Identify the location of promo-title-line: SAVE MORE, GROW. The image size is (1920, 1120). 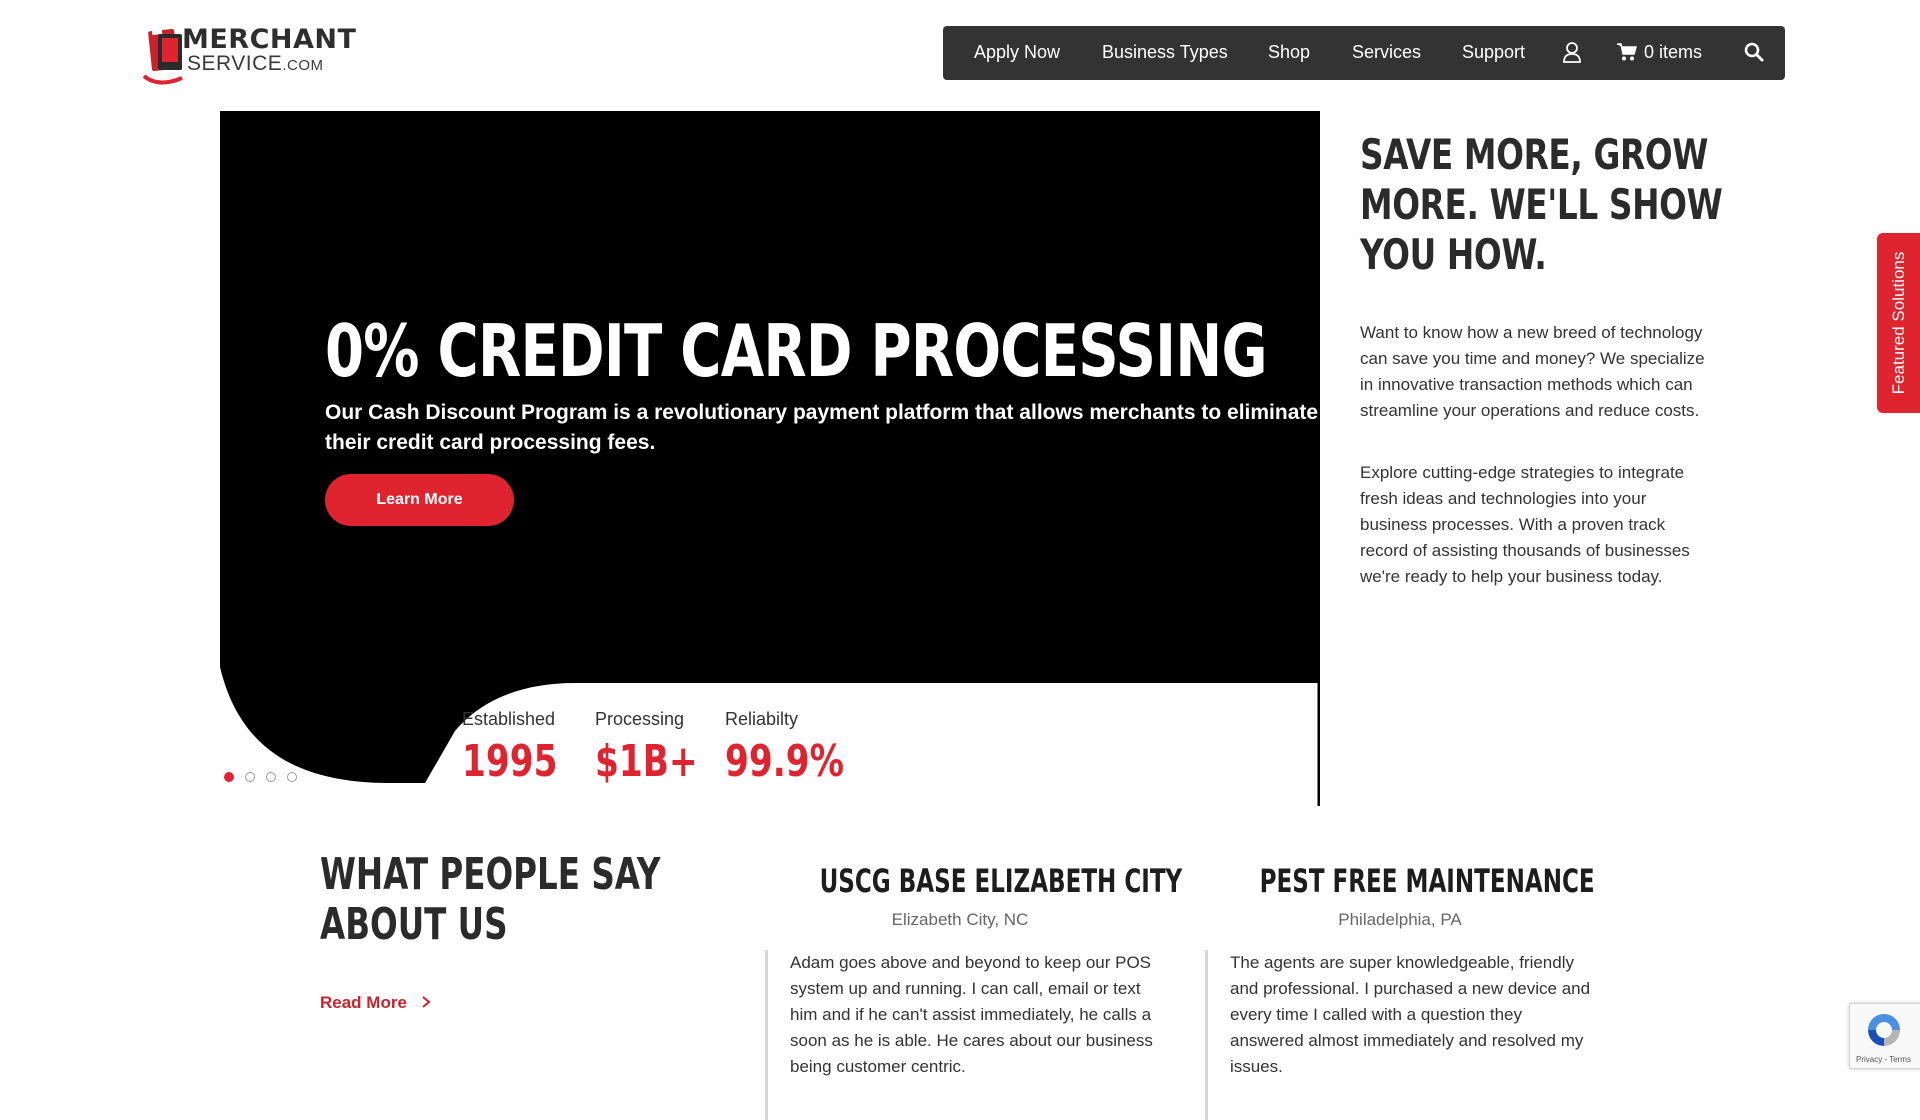
(1534, 154).